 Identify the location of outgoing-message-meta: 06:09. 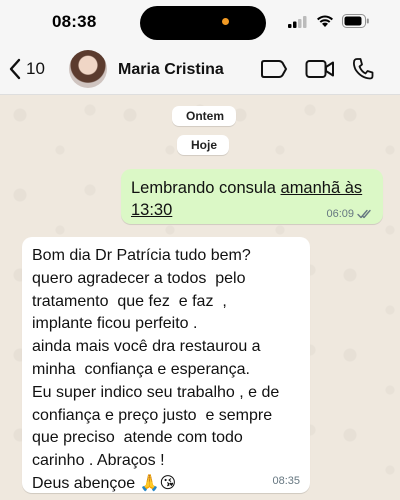
(349, 214).